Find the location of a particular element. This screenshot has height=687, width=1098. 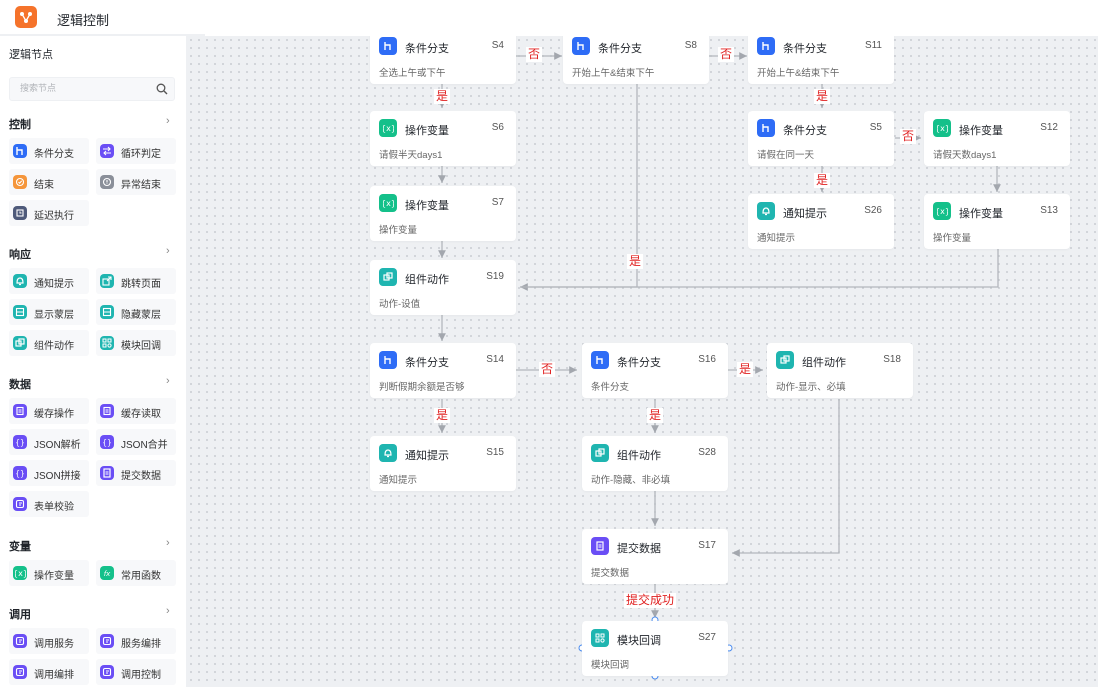

flow-node-s4: 条件分支 S4 全选上午或下午 is located at coordinates (443, 60).